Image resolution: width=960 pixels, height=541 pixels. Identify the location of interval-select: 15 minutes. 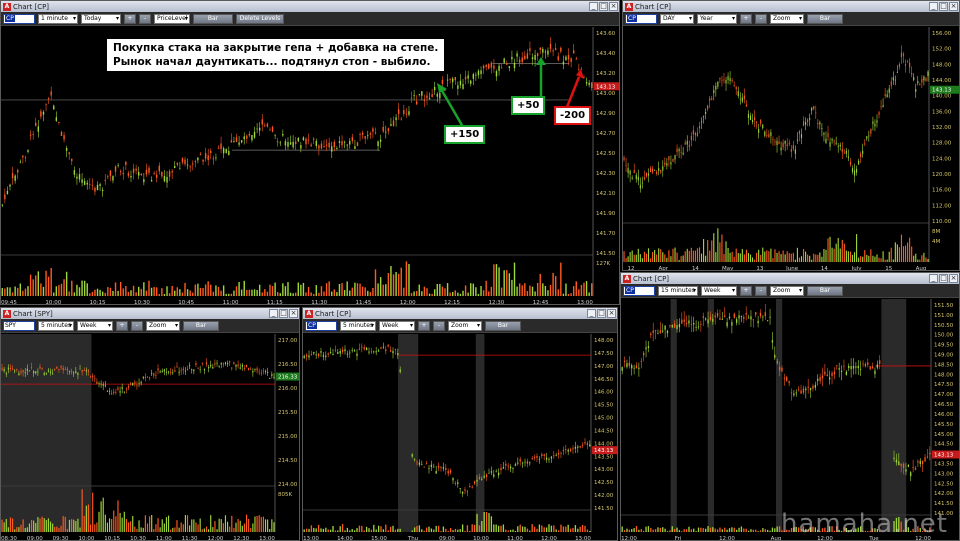
(678, 290).